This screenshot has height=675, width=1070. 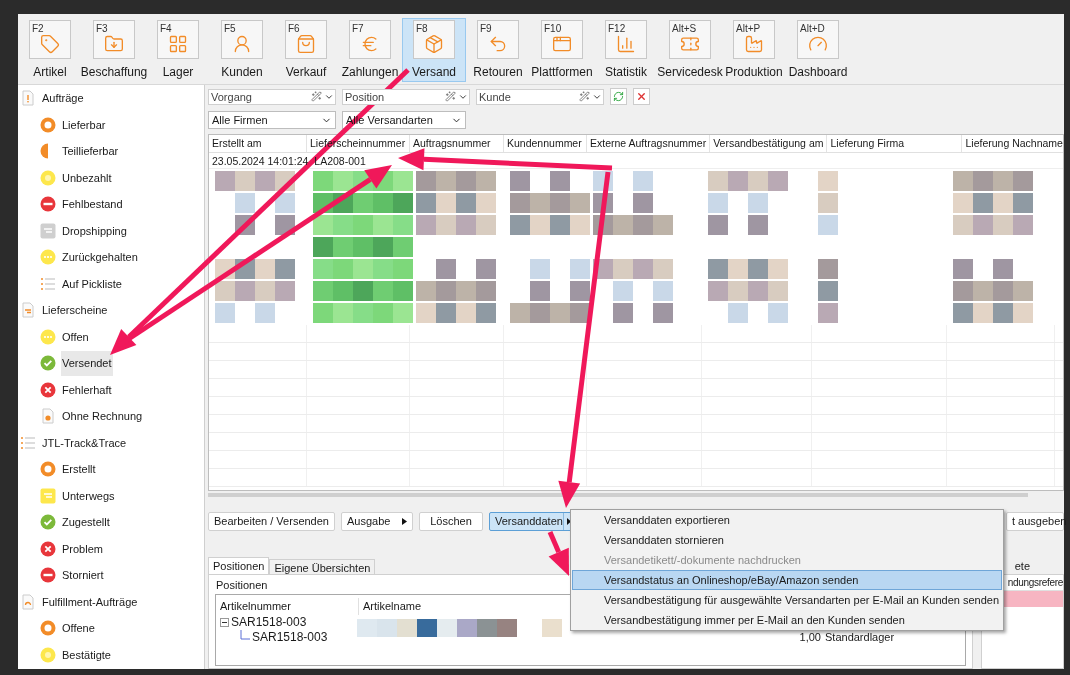 I want to click on check-circle-icon, so click(x=48, y=522).